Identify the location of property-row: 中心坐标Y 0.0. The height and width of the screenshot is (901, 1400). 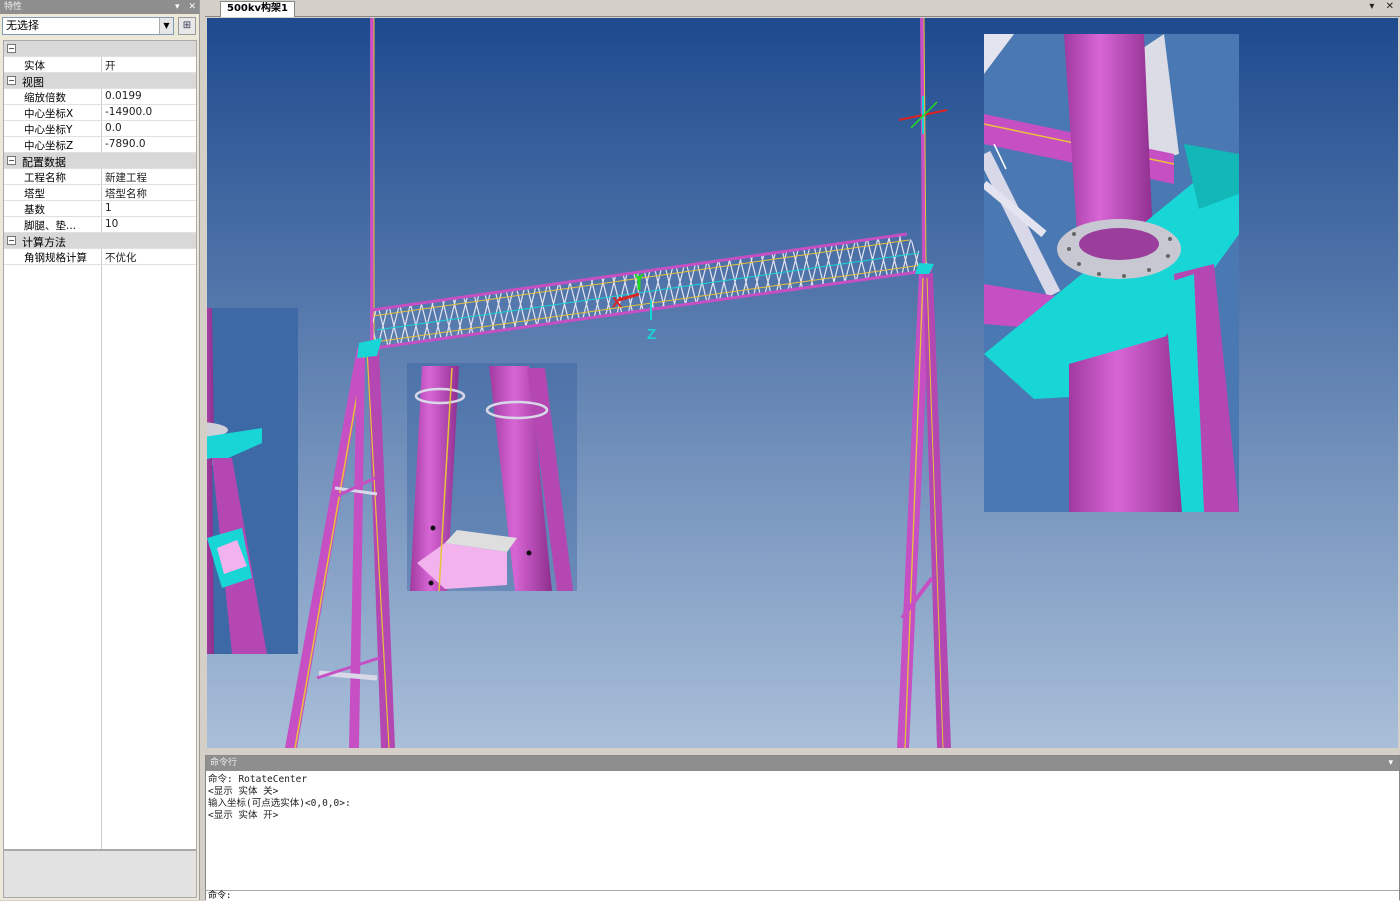
(100, 129).